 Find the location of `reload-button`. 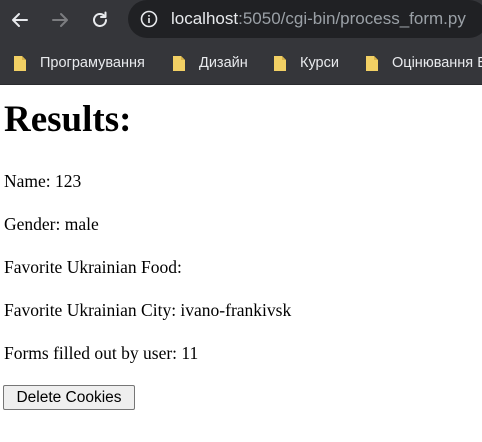

reload-button is located at coordinates (100, 20).